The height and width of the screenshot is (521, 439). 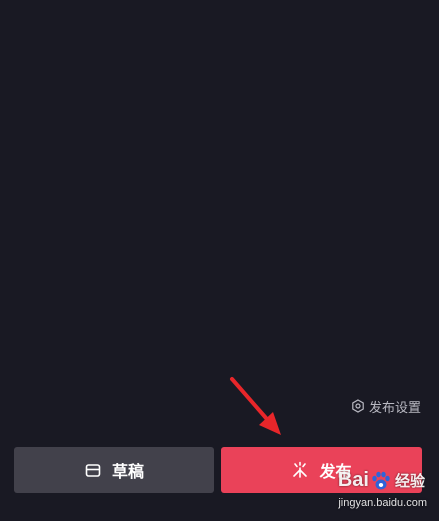 What do you see at coordinates (409, 481) in the screenshot?
I see `watermark-brand-right: 经验` at bounding box center [409, 481].